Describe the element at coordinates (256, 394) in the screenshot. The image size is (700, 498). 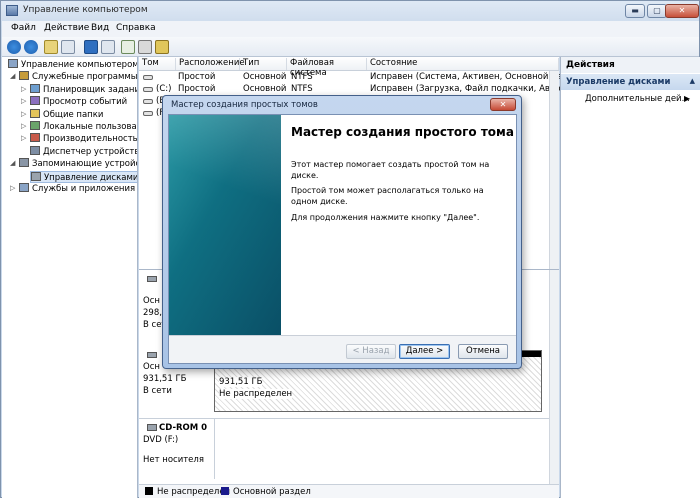
I see `partition-state: Не распределен` at that location.